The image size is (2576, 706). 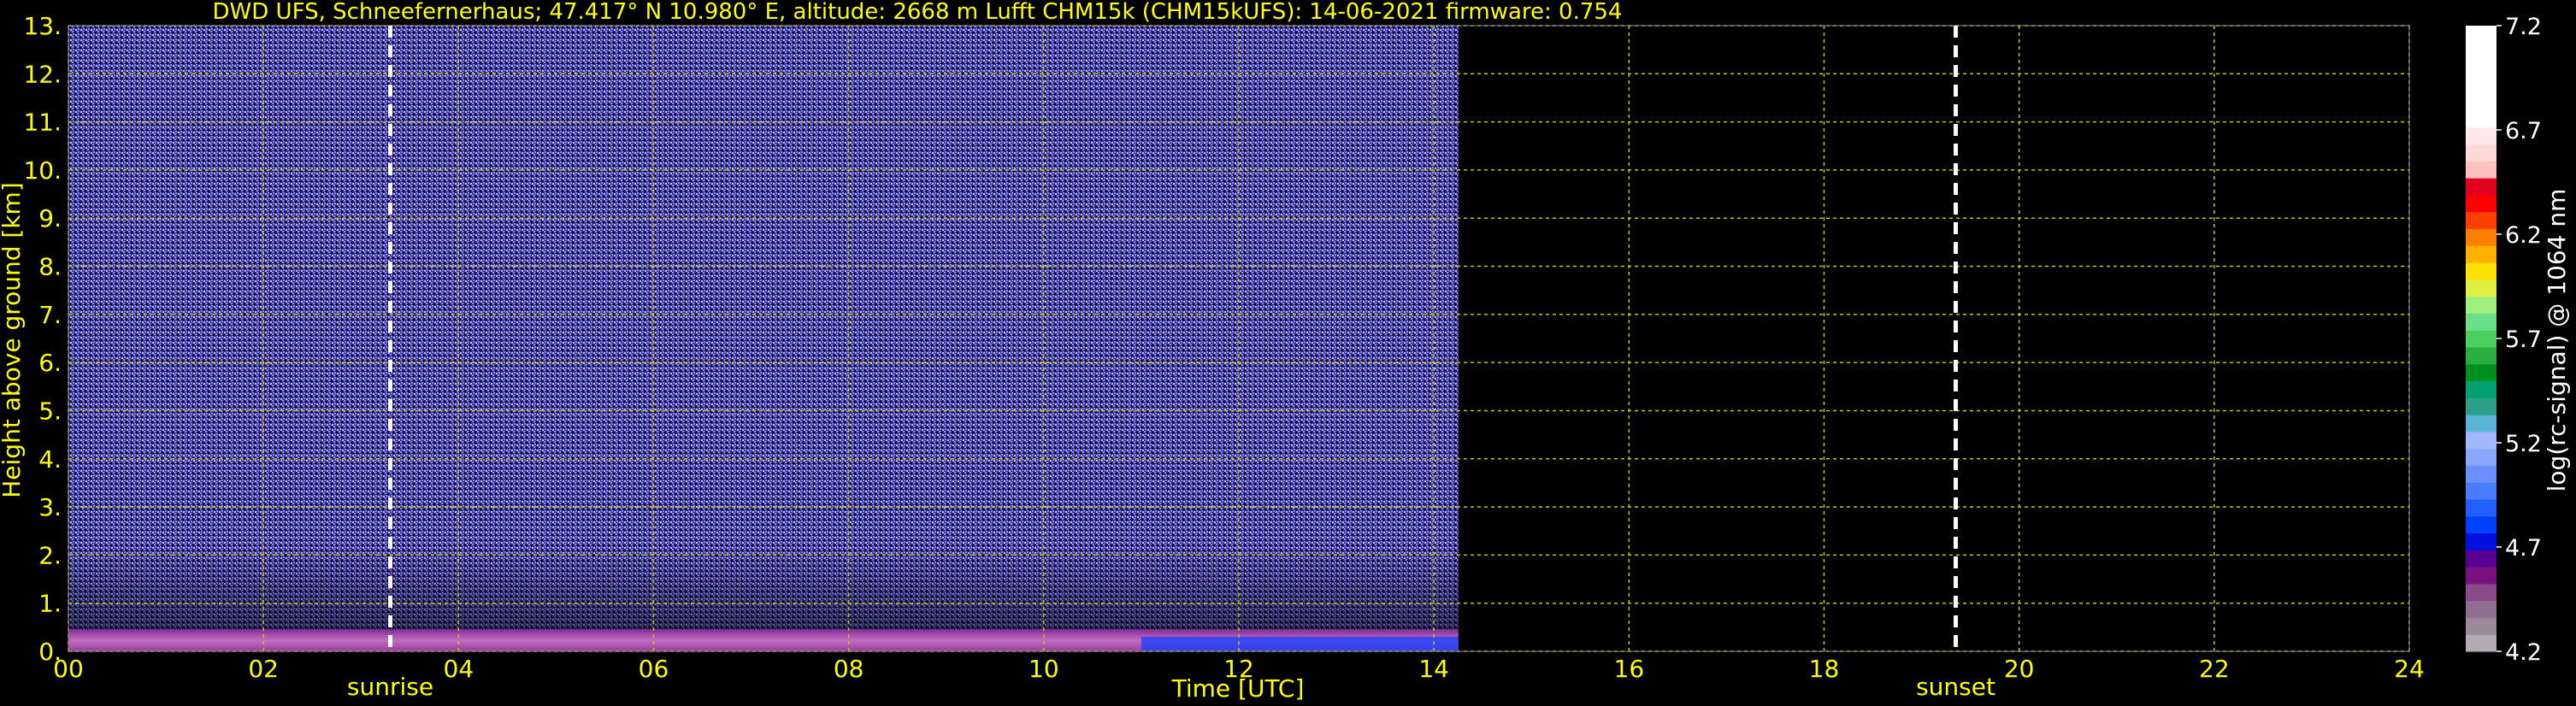 I want to click on y-tick-label: 13., so click(x=42, y=26).